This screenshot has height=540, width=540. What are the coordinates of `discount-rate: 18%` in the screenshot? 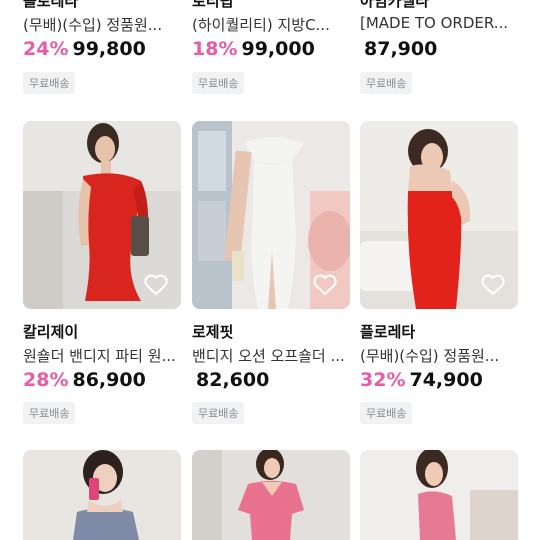 It's located at (215, 49).